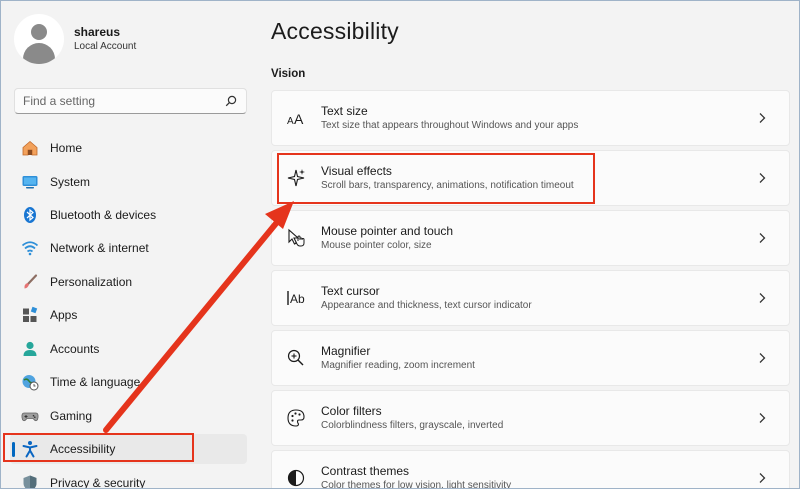 The width and height of the screenshot is (800, 489). What do you see at coordinates (91, 282) in the screenshot?
I see `sidebar-item-label: Personalization` at bounding box center [91, 282].